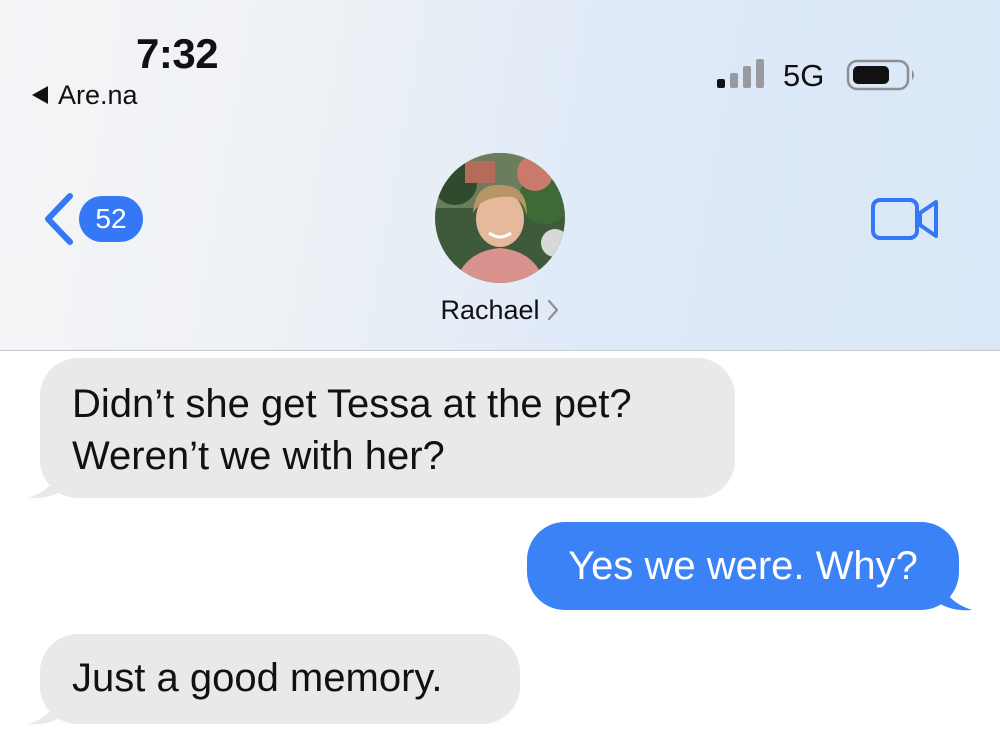  What do you see at coordinates (905, 219) in the screenshot?
I see `video-camera-icon` at bounding box center [905, 219].